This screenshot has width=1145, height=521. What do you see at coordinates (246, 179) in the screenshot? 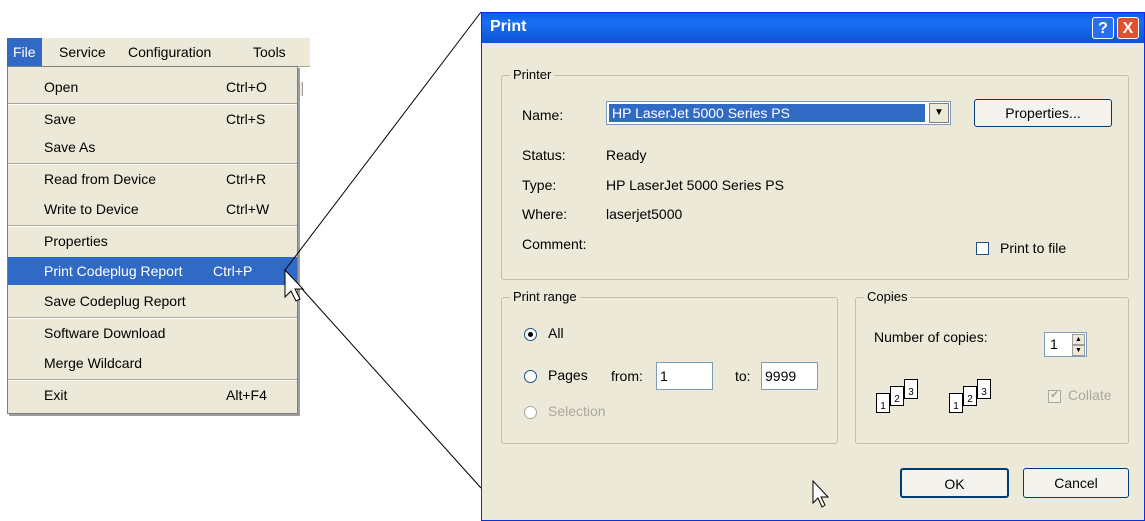
I see `menu-item-shortcut: Ctrl+R` at bounding box center [246, 179].